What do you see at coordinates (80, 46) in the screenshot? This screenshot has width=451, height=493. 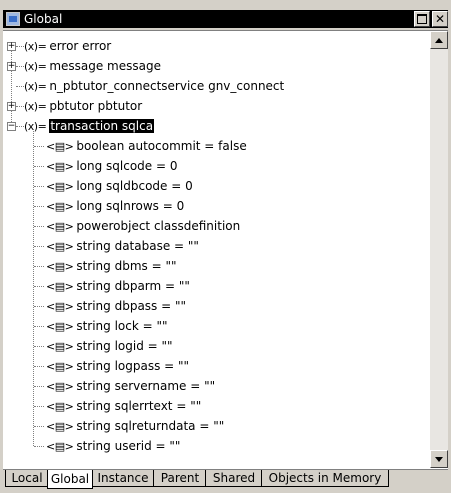 I see `tree-node-label: error error` at bounding box center [80, 46].